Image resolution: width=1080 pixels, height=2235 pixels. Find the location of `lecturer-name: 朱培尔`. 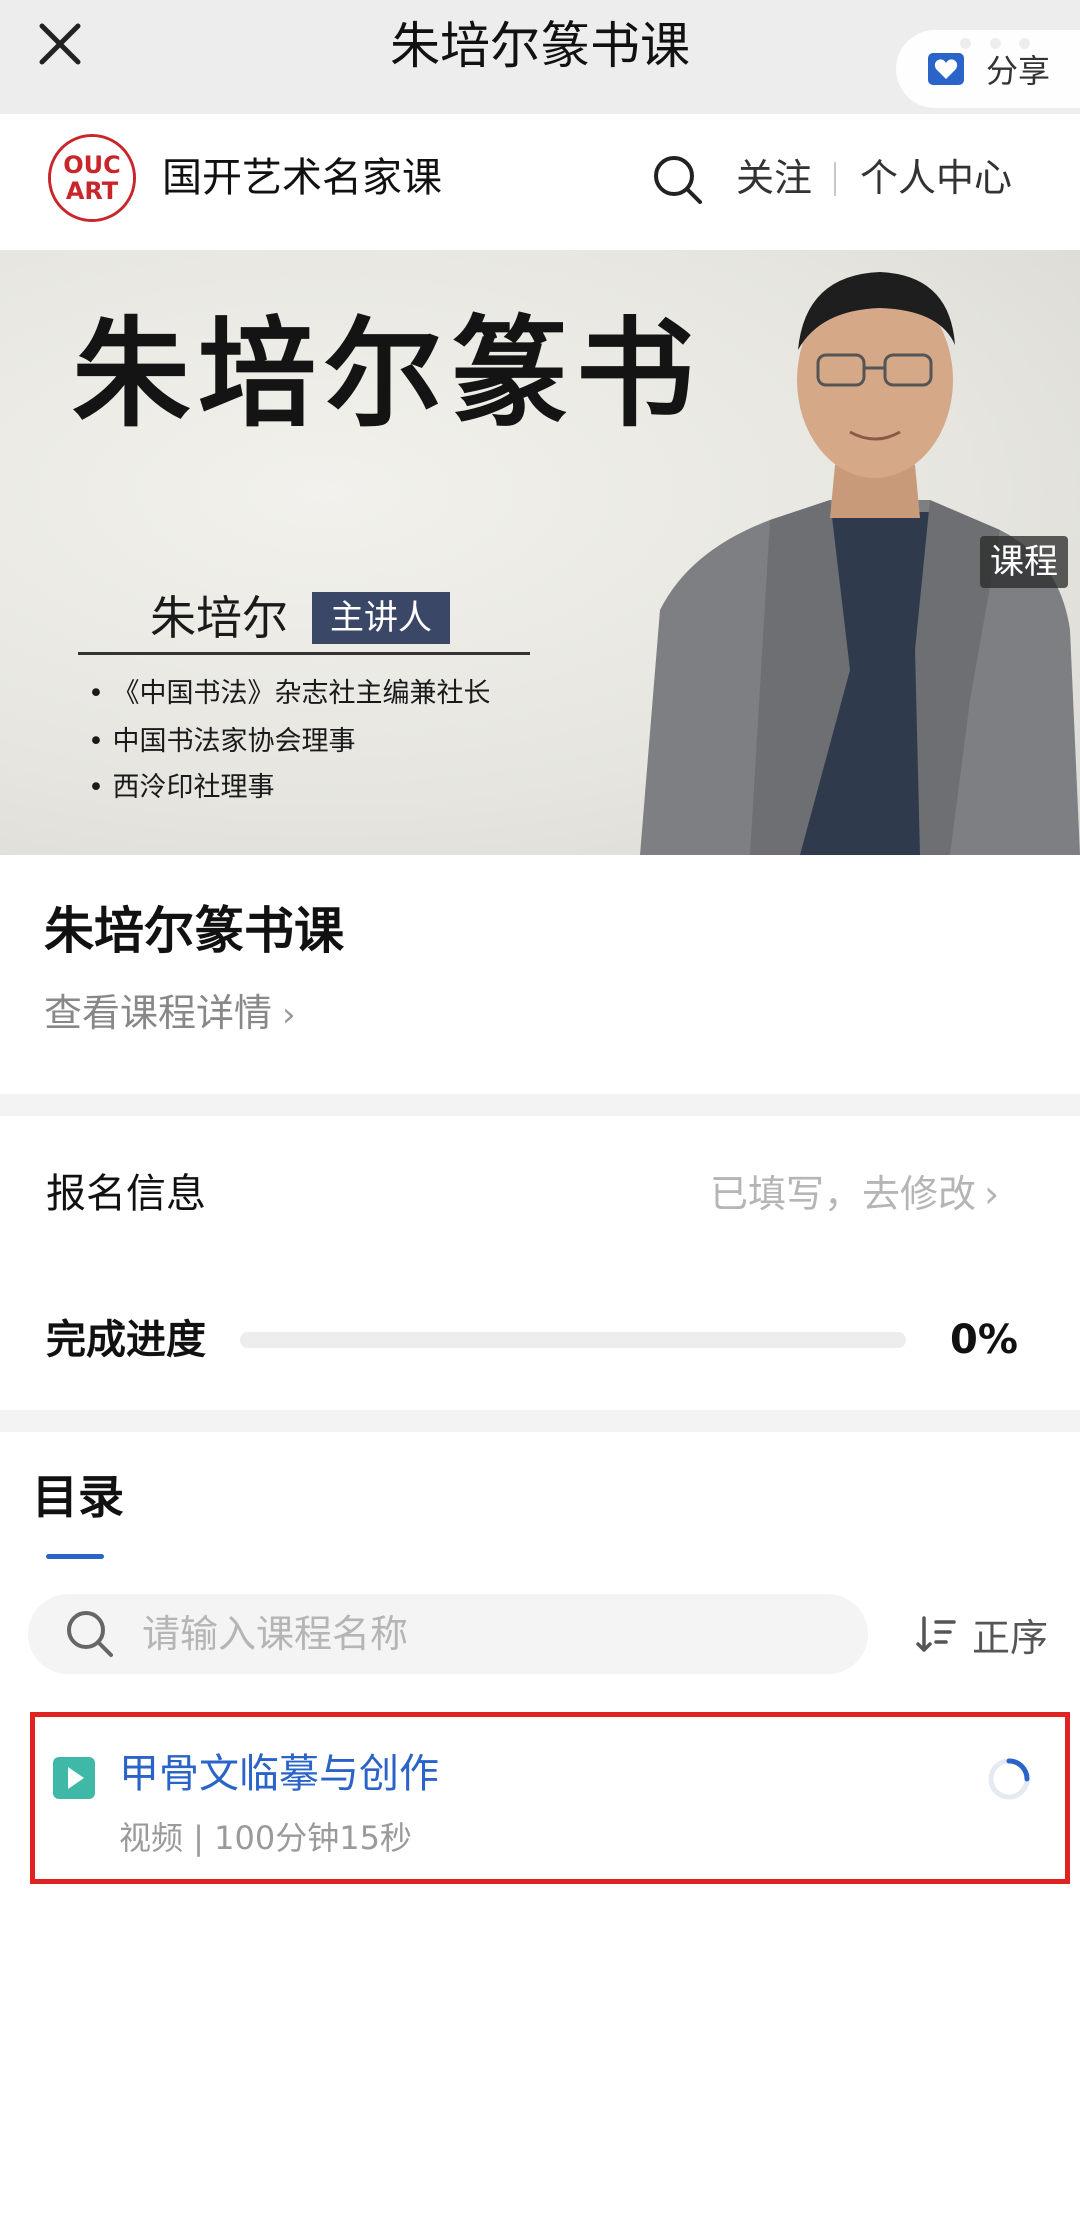

lecturer-name: 朱培尔 is located at coordinates (219, 618).